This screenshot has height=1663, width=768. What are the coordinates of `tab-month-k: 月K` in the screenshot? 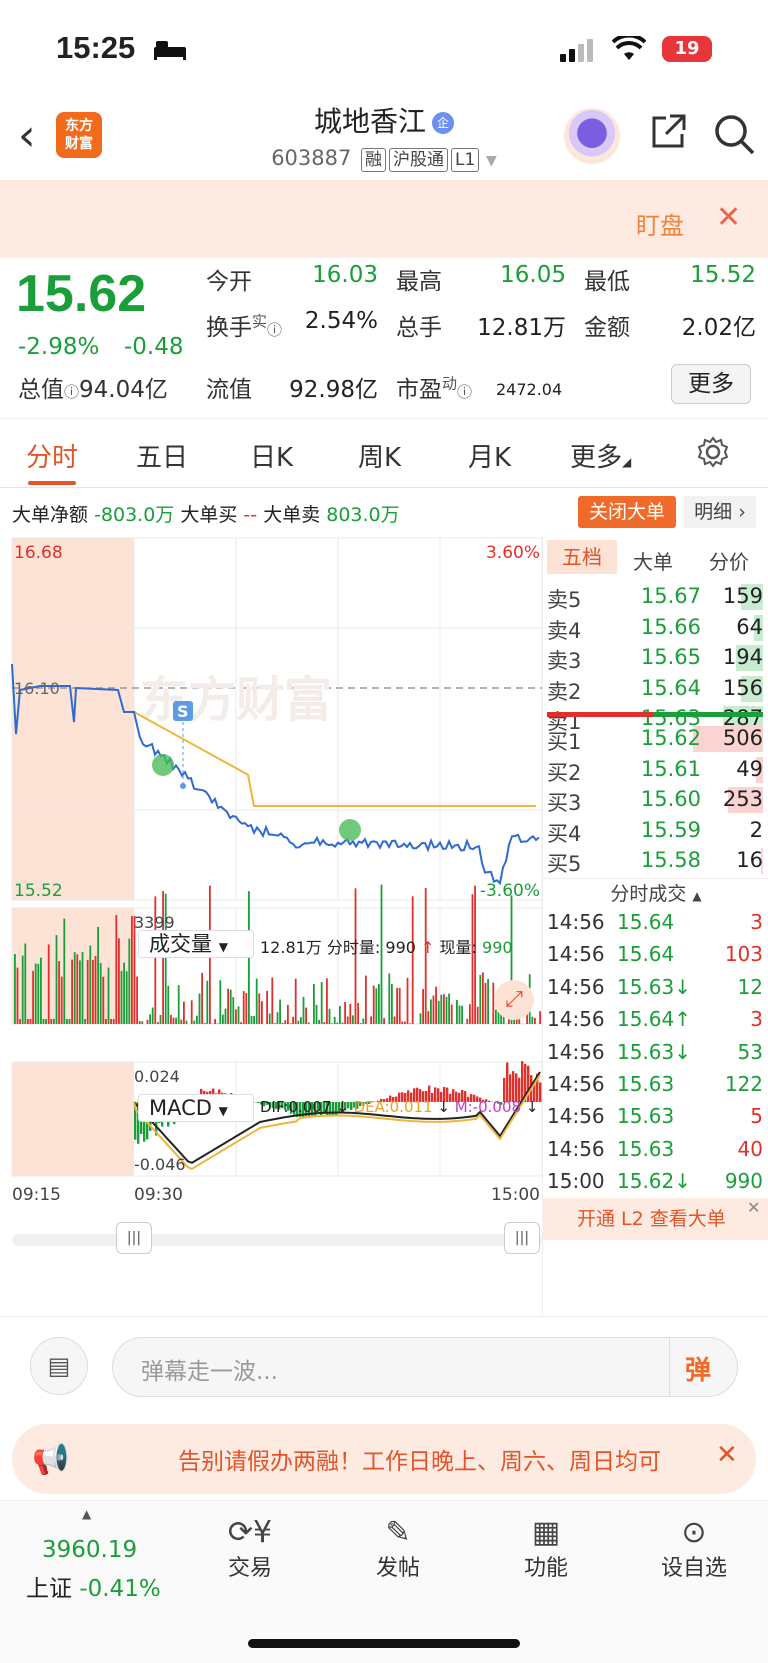 It's located at (489, 455).